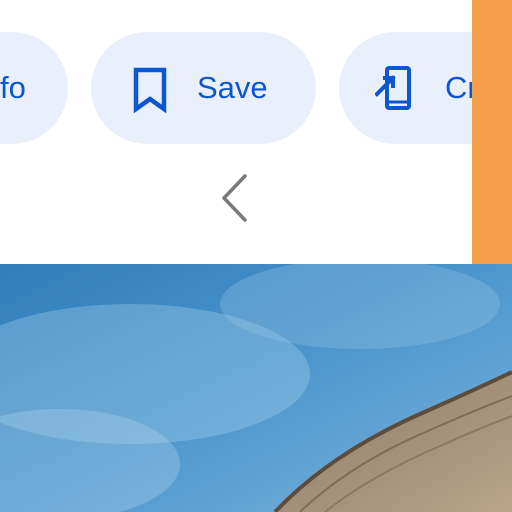 This screenshot has width=512, height=512. I want to click on bookmark-icon, so click(150, 90).